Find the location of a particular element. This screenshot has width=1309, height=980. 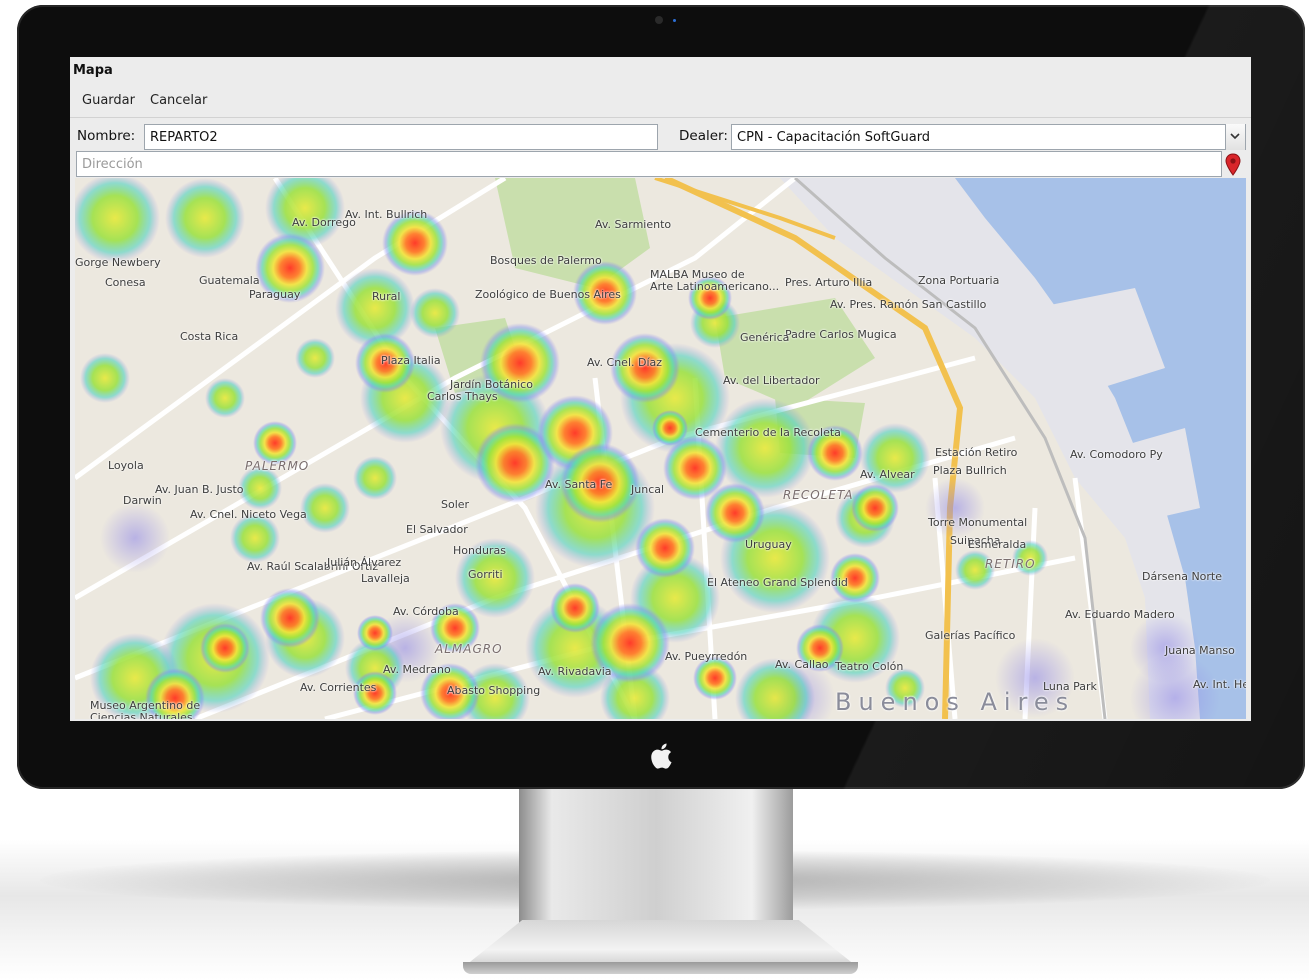

map-district-label: RETIRO is located at coordinates (1010, 564).